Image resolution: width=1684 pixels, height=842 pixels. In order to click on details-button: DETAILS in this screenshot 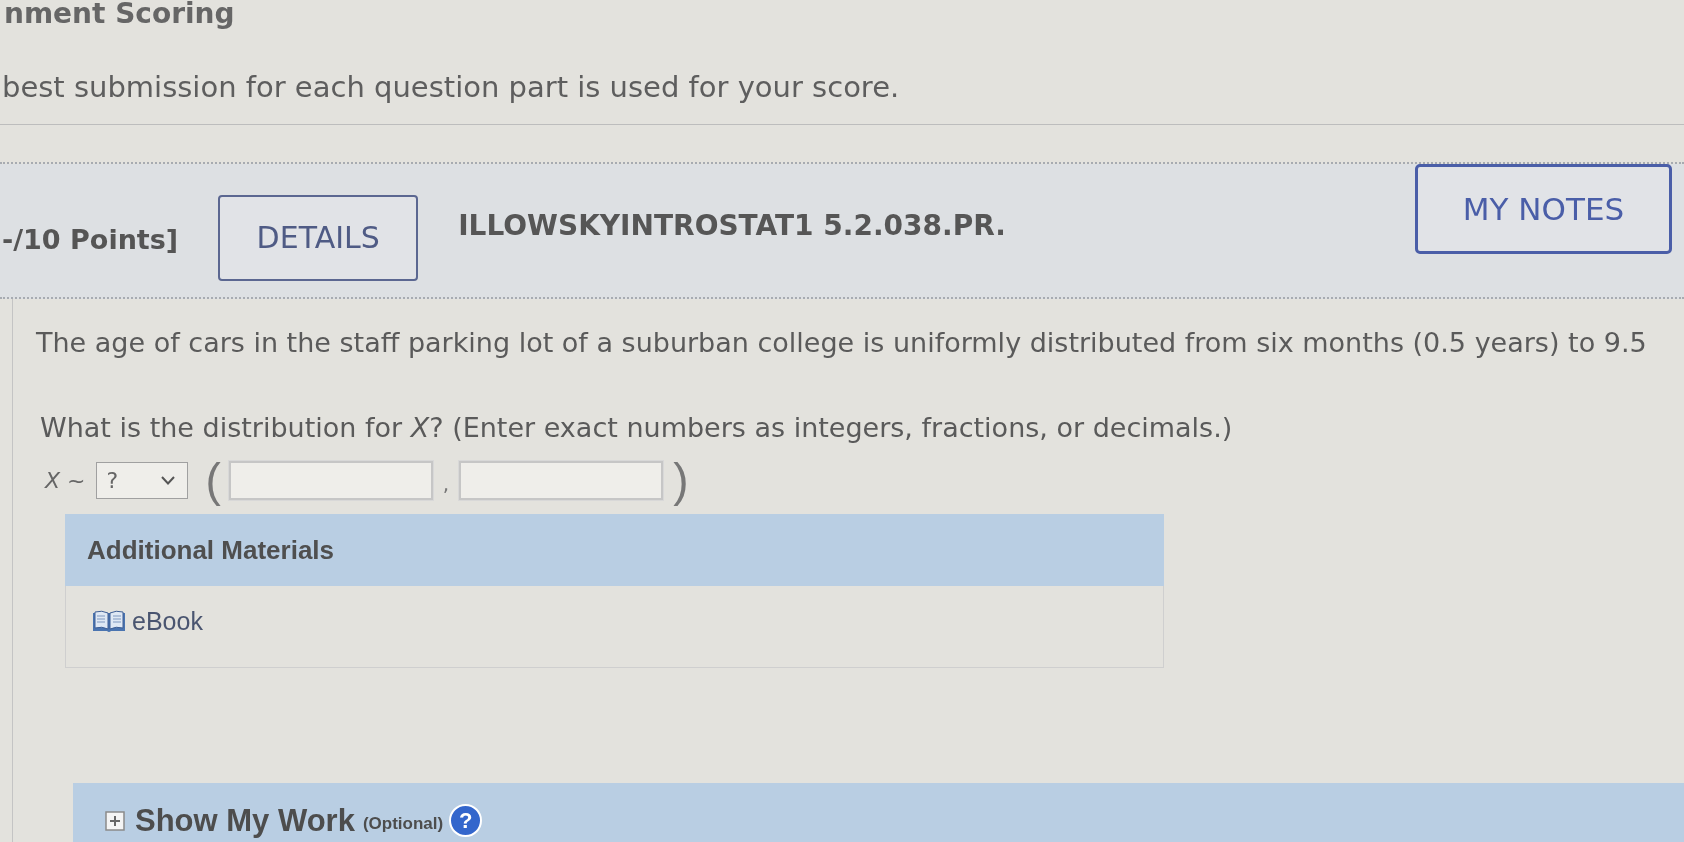, I will do `click(318, 237)`.